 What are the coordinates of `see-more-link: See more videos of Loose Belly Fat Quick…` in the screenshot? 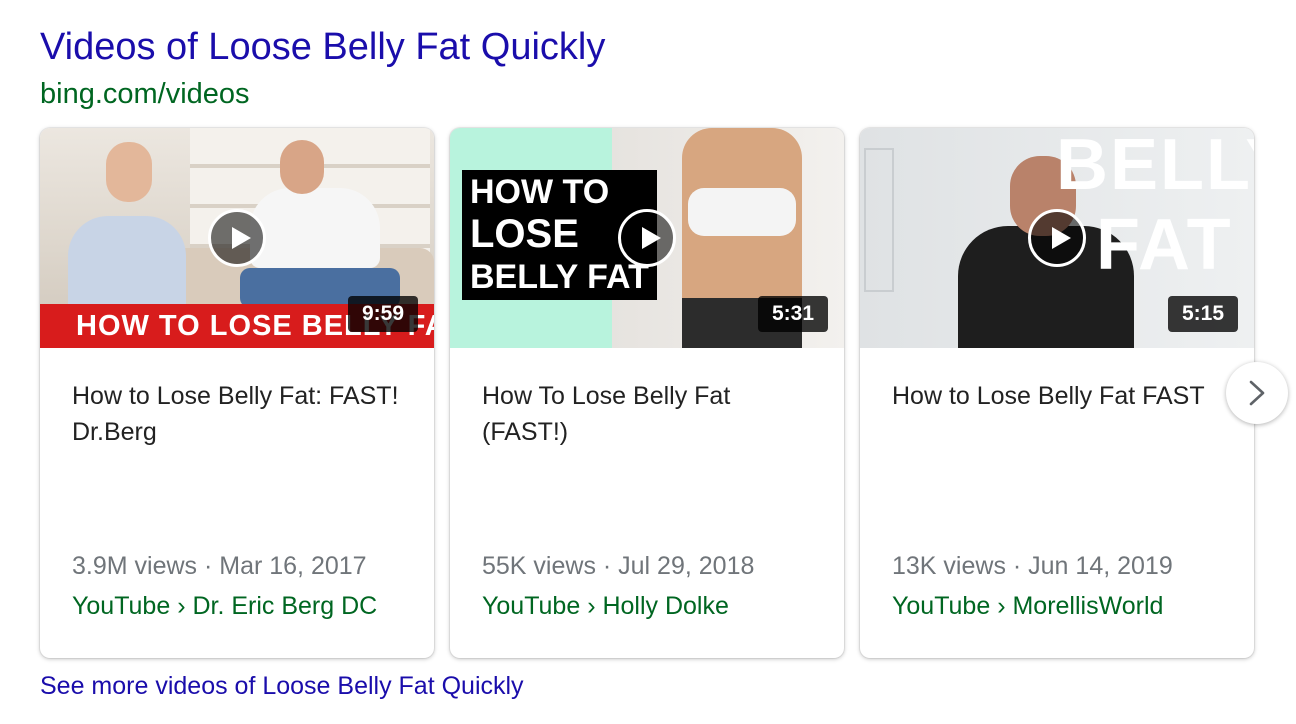 It's located at (282, 686).